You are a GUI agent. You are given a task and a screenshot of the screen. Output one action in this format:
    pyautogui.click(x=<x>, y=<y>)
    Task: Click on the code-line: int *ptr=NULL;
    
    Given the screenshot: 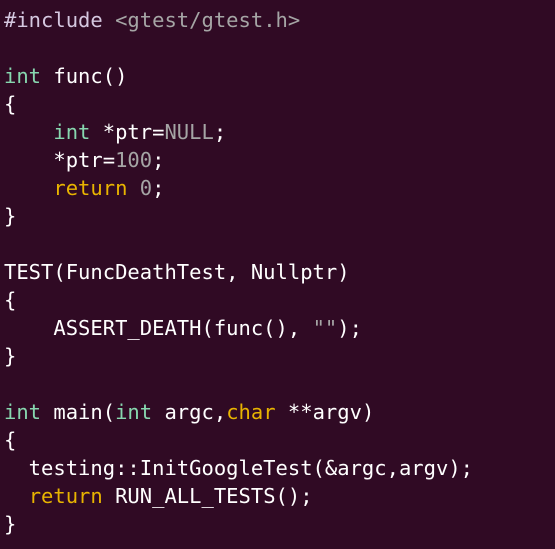 What is the action you would take?
    pyautogui.click(x=279, y=132)
    